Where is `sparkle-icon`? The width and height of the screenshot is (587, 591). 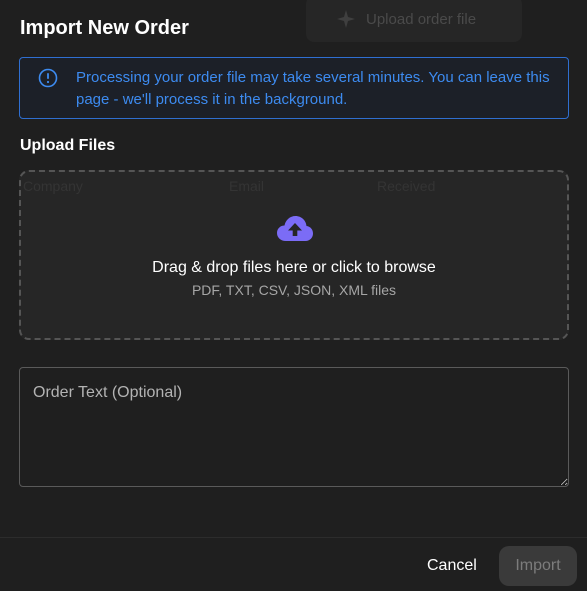
sparkle-icon is located at coordinates (346, 19).